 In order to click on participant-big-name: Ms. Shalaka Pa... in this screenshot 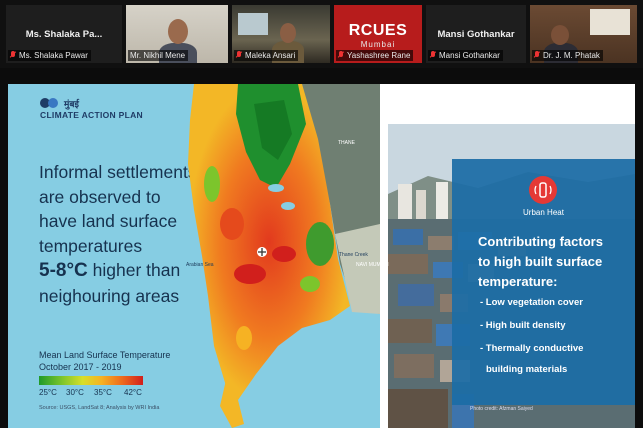, I will do `click(64, 34)`.